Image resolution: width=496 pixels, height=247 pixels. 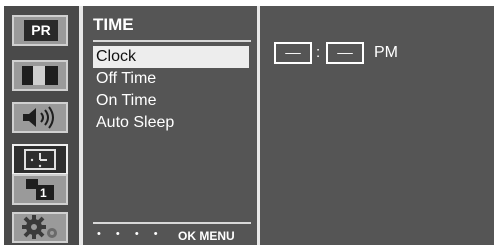 I want to click on input-icon: 1, so click(x=40, y=189).